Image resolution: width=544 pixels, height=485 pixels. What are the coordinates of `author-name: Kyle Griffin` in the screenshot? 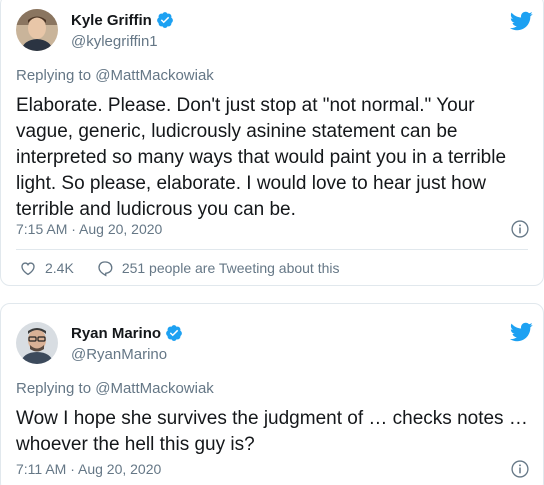 It's located at (111, 20).